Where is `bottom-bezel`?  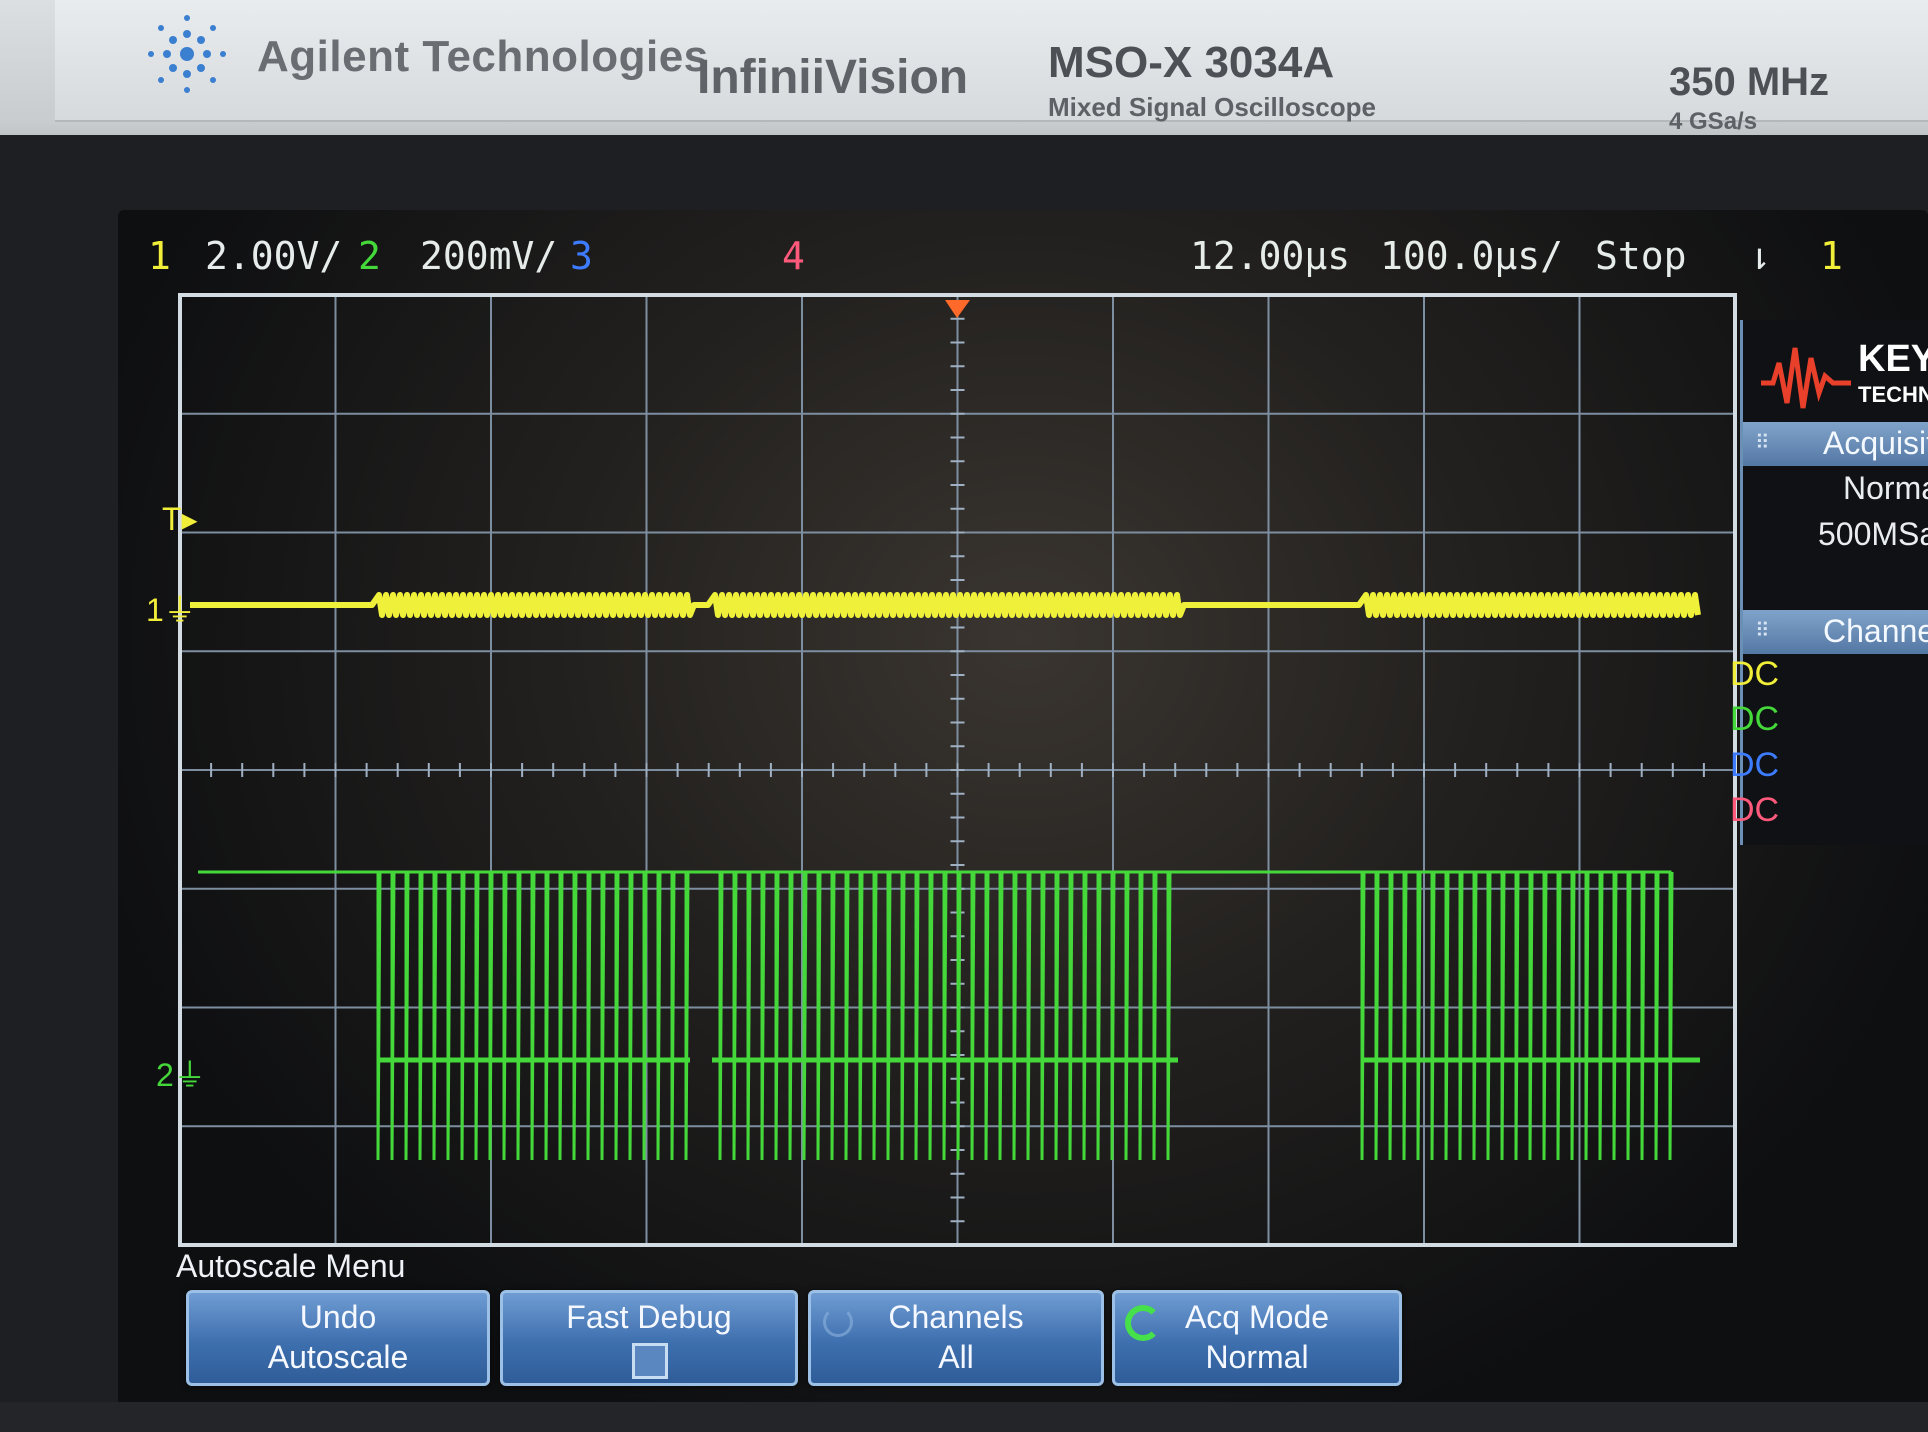
bottom-bezel is located at coordinates (964, 1417).